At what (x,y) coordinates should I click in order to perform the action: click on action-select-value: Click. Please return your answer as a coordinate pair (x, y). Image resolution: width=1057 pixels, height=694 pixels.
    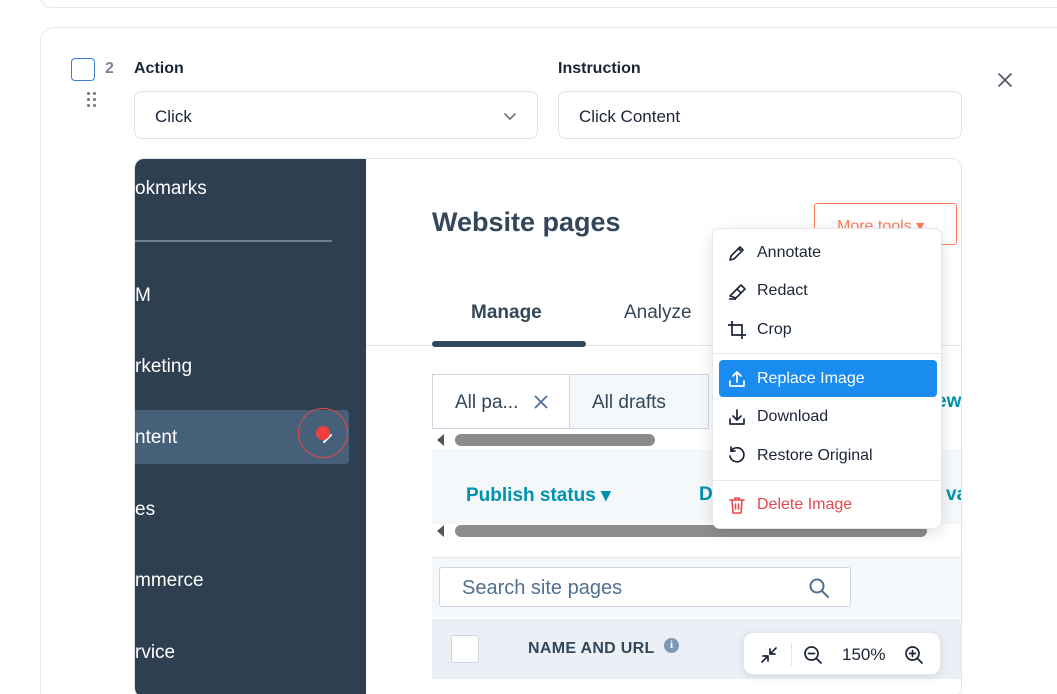
    Looking at the image, I should click on (173, 116).